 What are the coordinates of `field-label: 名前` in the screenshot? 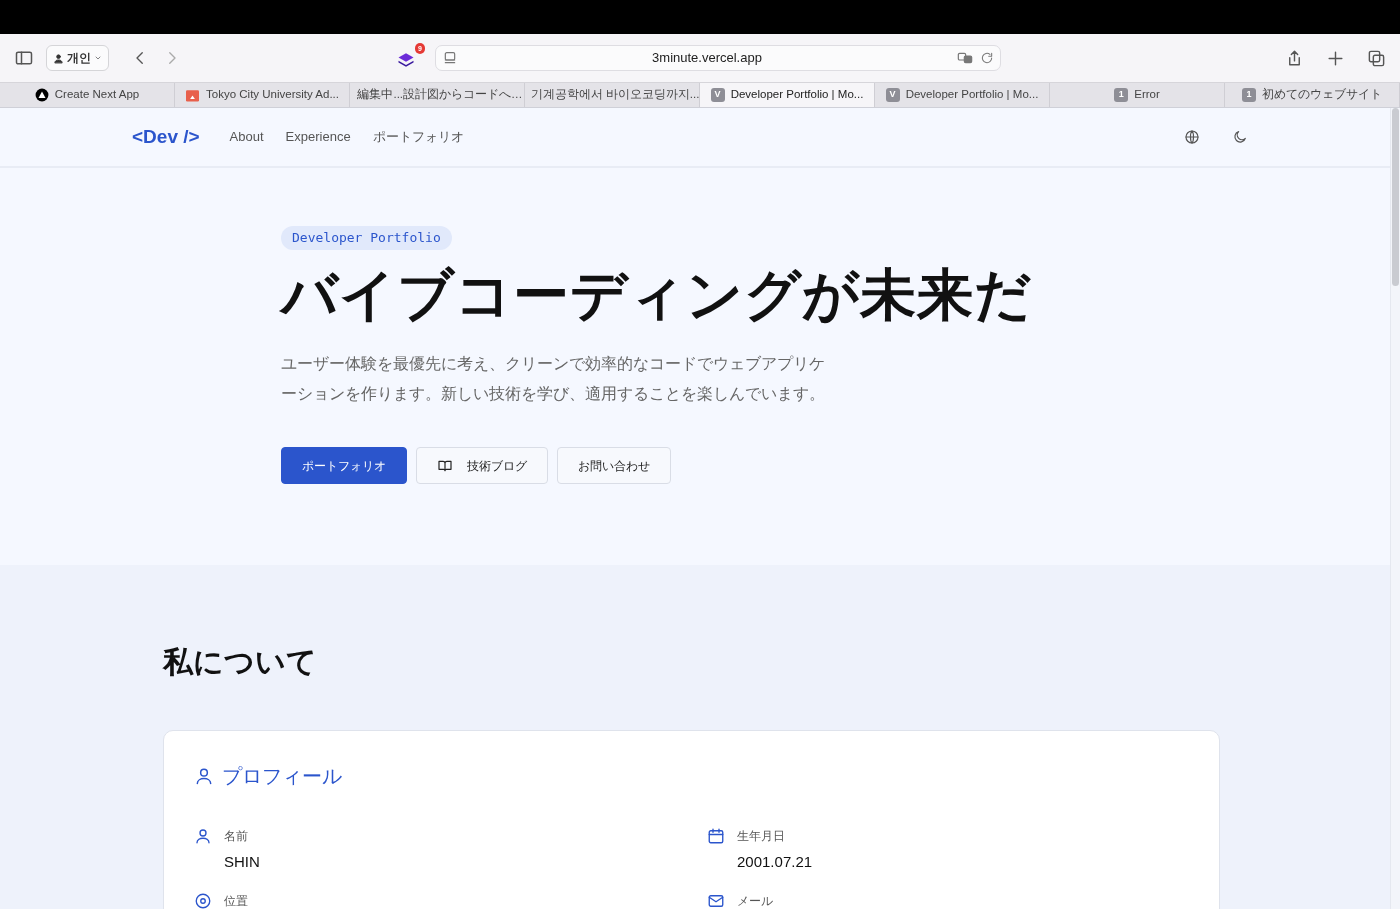 It's located at (236, 836).